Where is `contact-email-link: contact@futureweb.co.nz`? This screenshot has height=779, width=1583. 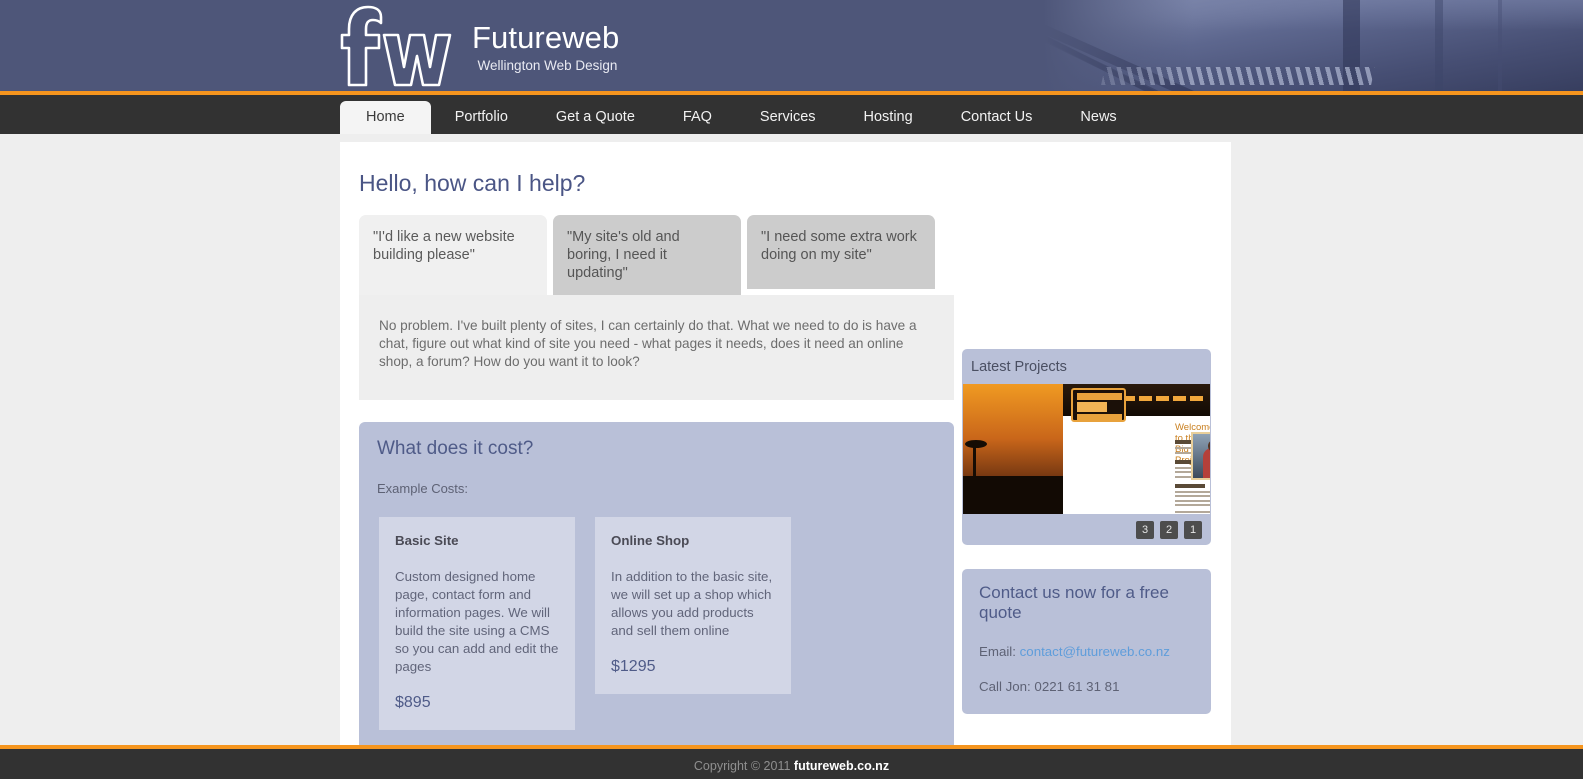 contact-email-link: contact@futureweb.co.nz is located at coordinates (1095, 651).